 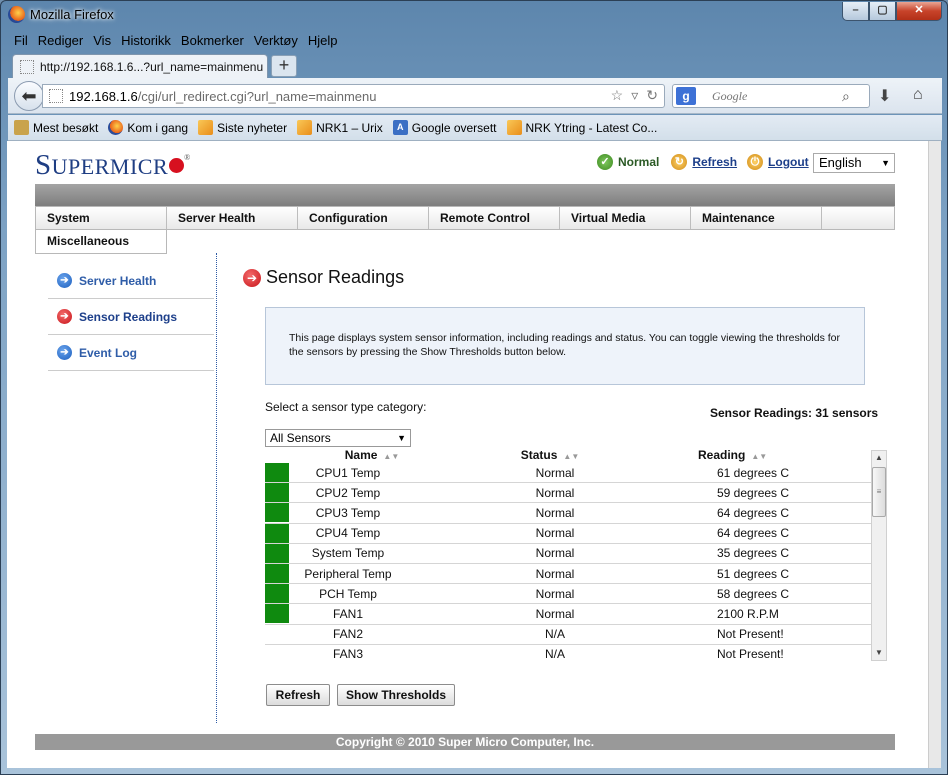 What do you see at coordinates (103, 96) in the screenshot?
I see `url-host: 192.168.1.6` at bounding box center [103, 96].